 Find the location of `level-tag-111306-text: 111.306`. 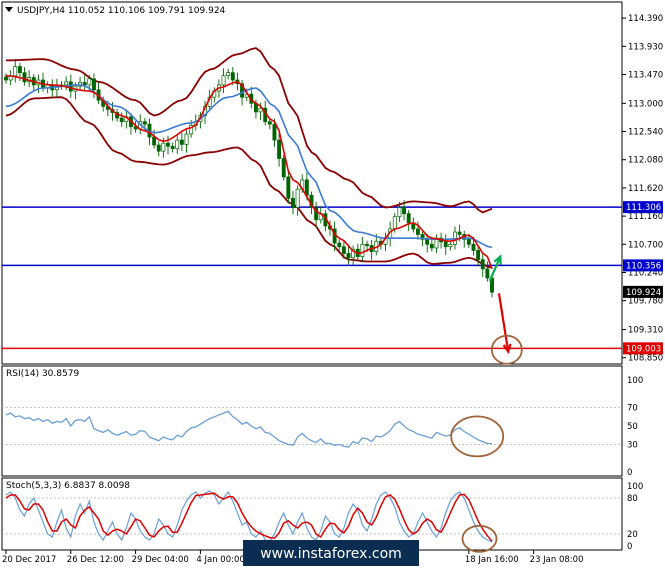

level-tag-111306-text: 111.306 is located at coordinates (643, 208).